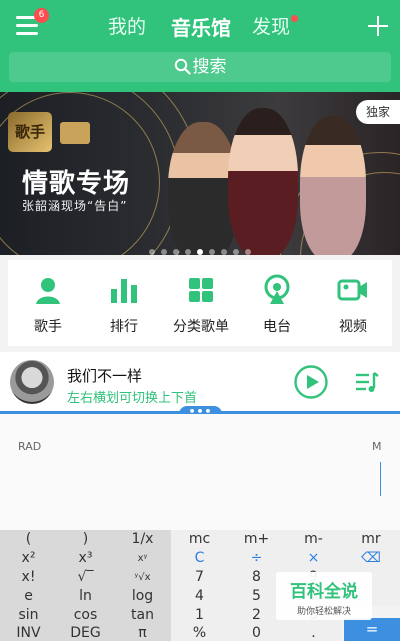  Describe the element at coordinates (182, 66) in the screenshot. I see `search-icon` at that location.